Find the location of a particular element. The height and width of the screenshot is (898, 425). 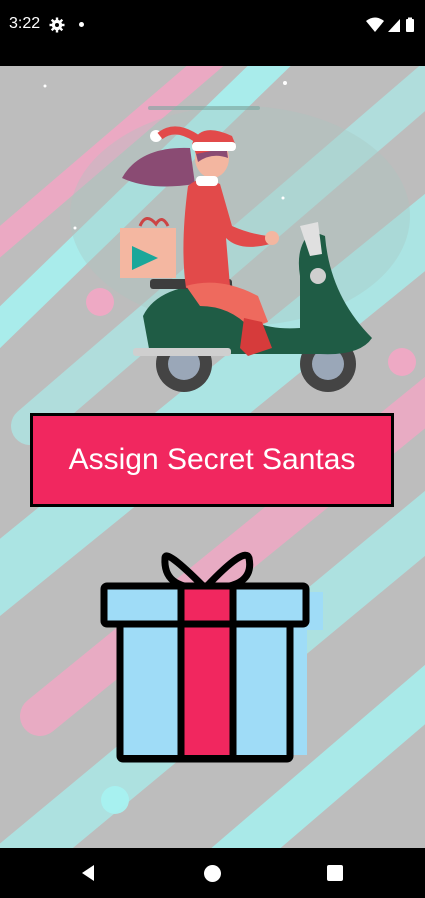

assign-secret-santas-button: Assign Secret Santas is located at coordinates (212, 460).